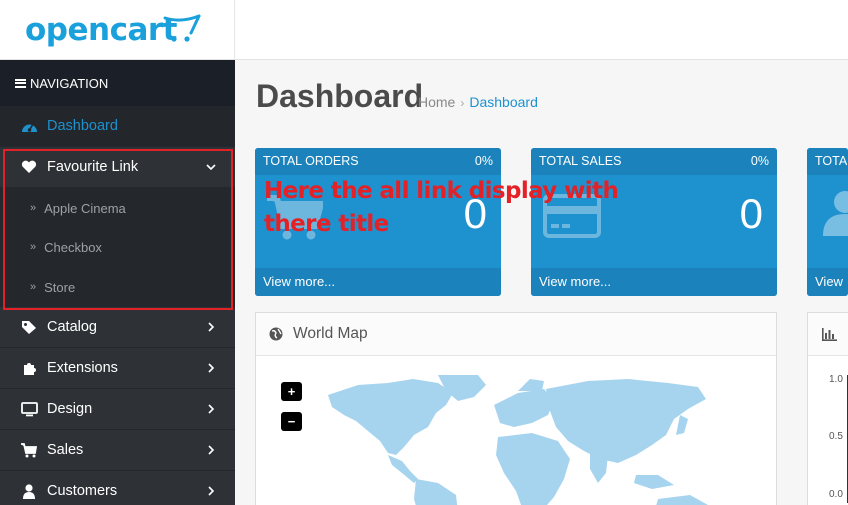 The width and height of the screenshot is (848, 505). I want to click on tile-header: TOTA, so click(827, 161).